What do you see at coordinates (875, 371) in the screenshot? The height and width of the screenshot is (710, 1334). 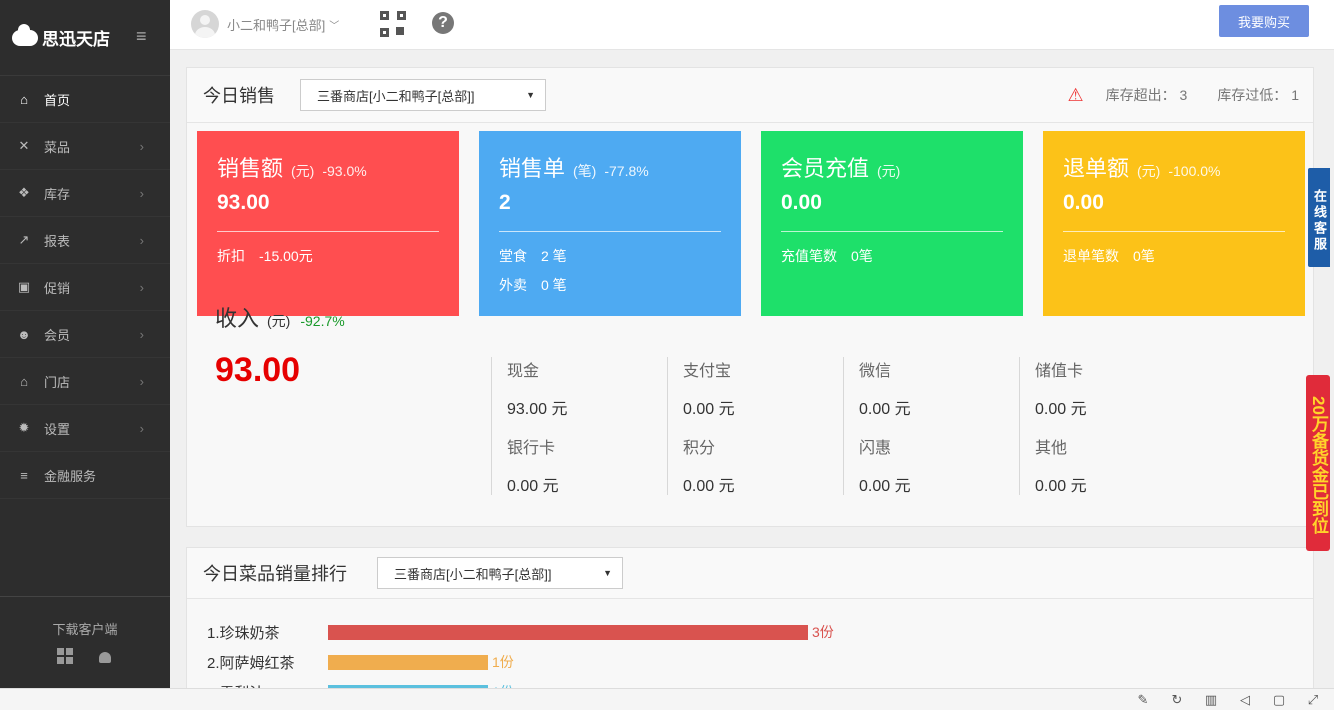 I see `payment-name: 微信` at bounding box center [875, 371].